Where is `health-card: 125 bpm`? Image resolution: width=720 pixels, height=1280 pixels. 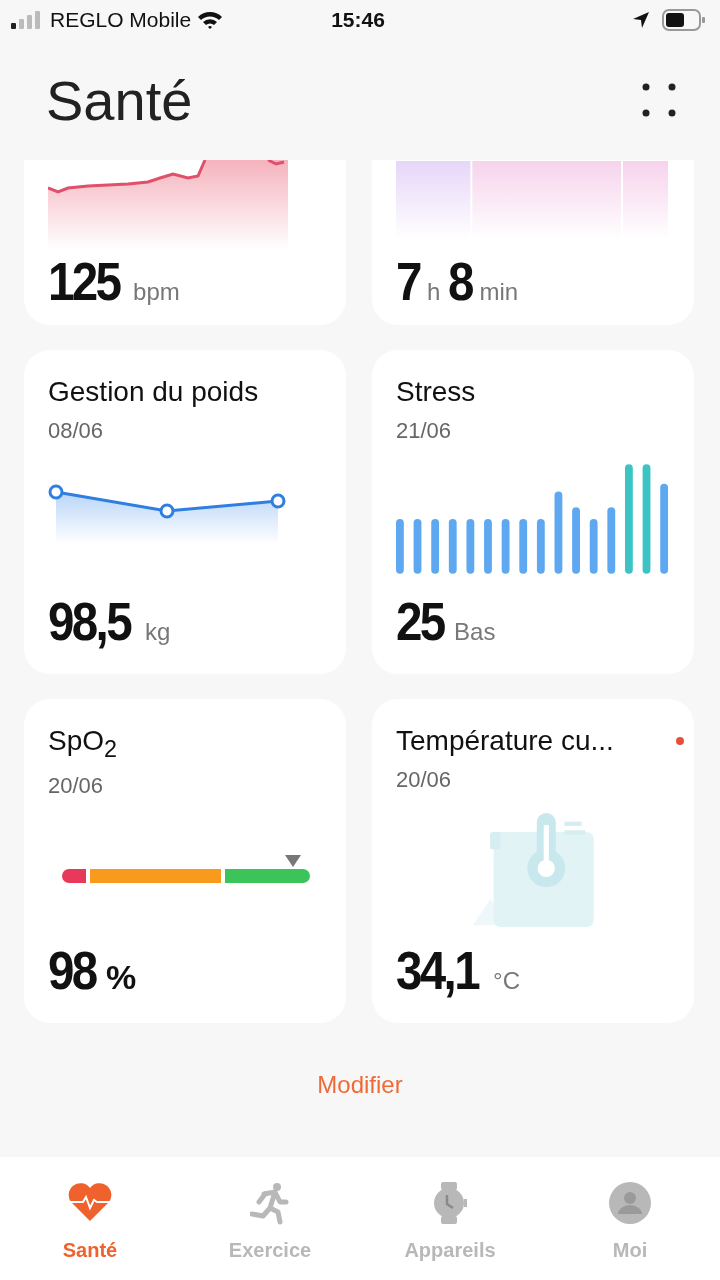 health-card: 125 bpm is located at coordinates (185, 242).